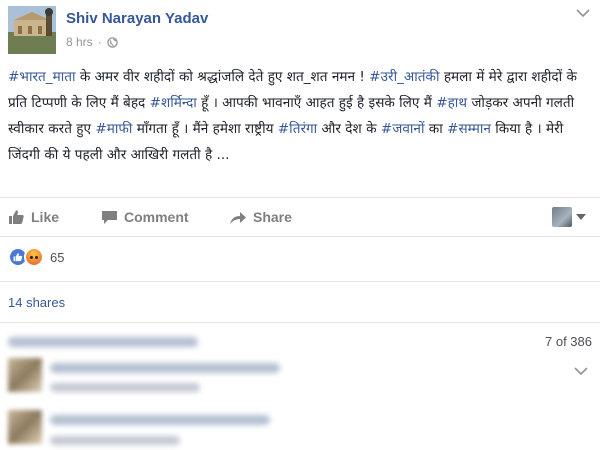 This screenshot has width=600, height=450. What do you see at coordinates (581, 371) in the screenshot?
I see `comment-options-chevron-icon` at bounding box center [581, 371].